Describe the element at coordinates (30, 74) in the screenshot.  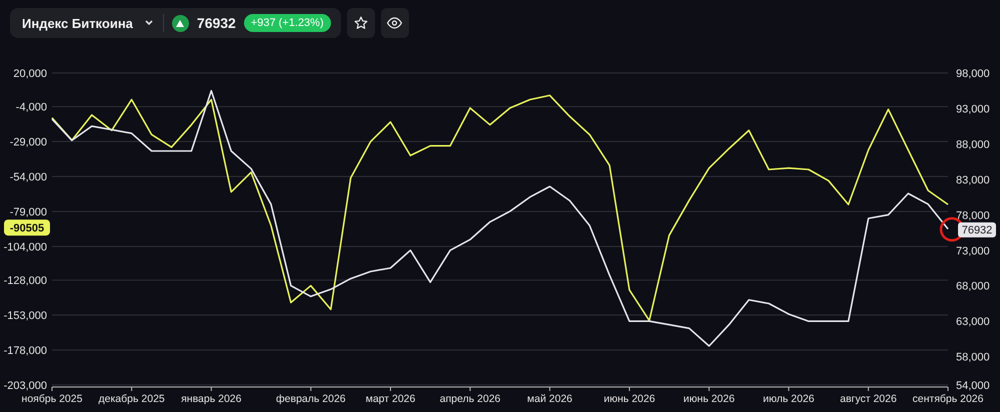
I see `axis-tick-label: 20,000` at that location.